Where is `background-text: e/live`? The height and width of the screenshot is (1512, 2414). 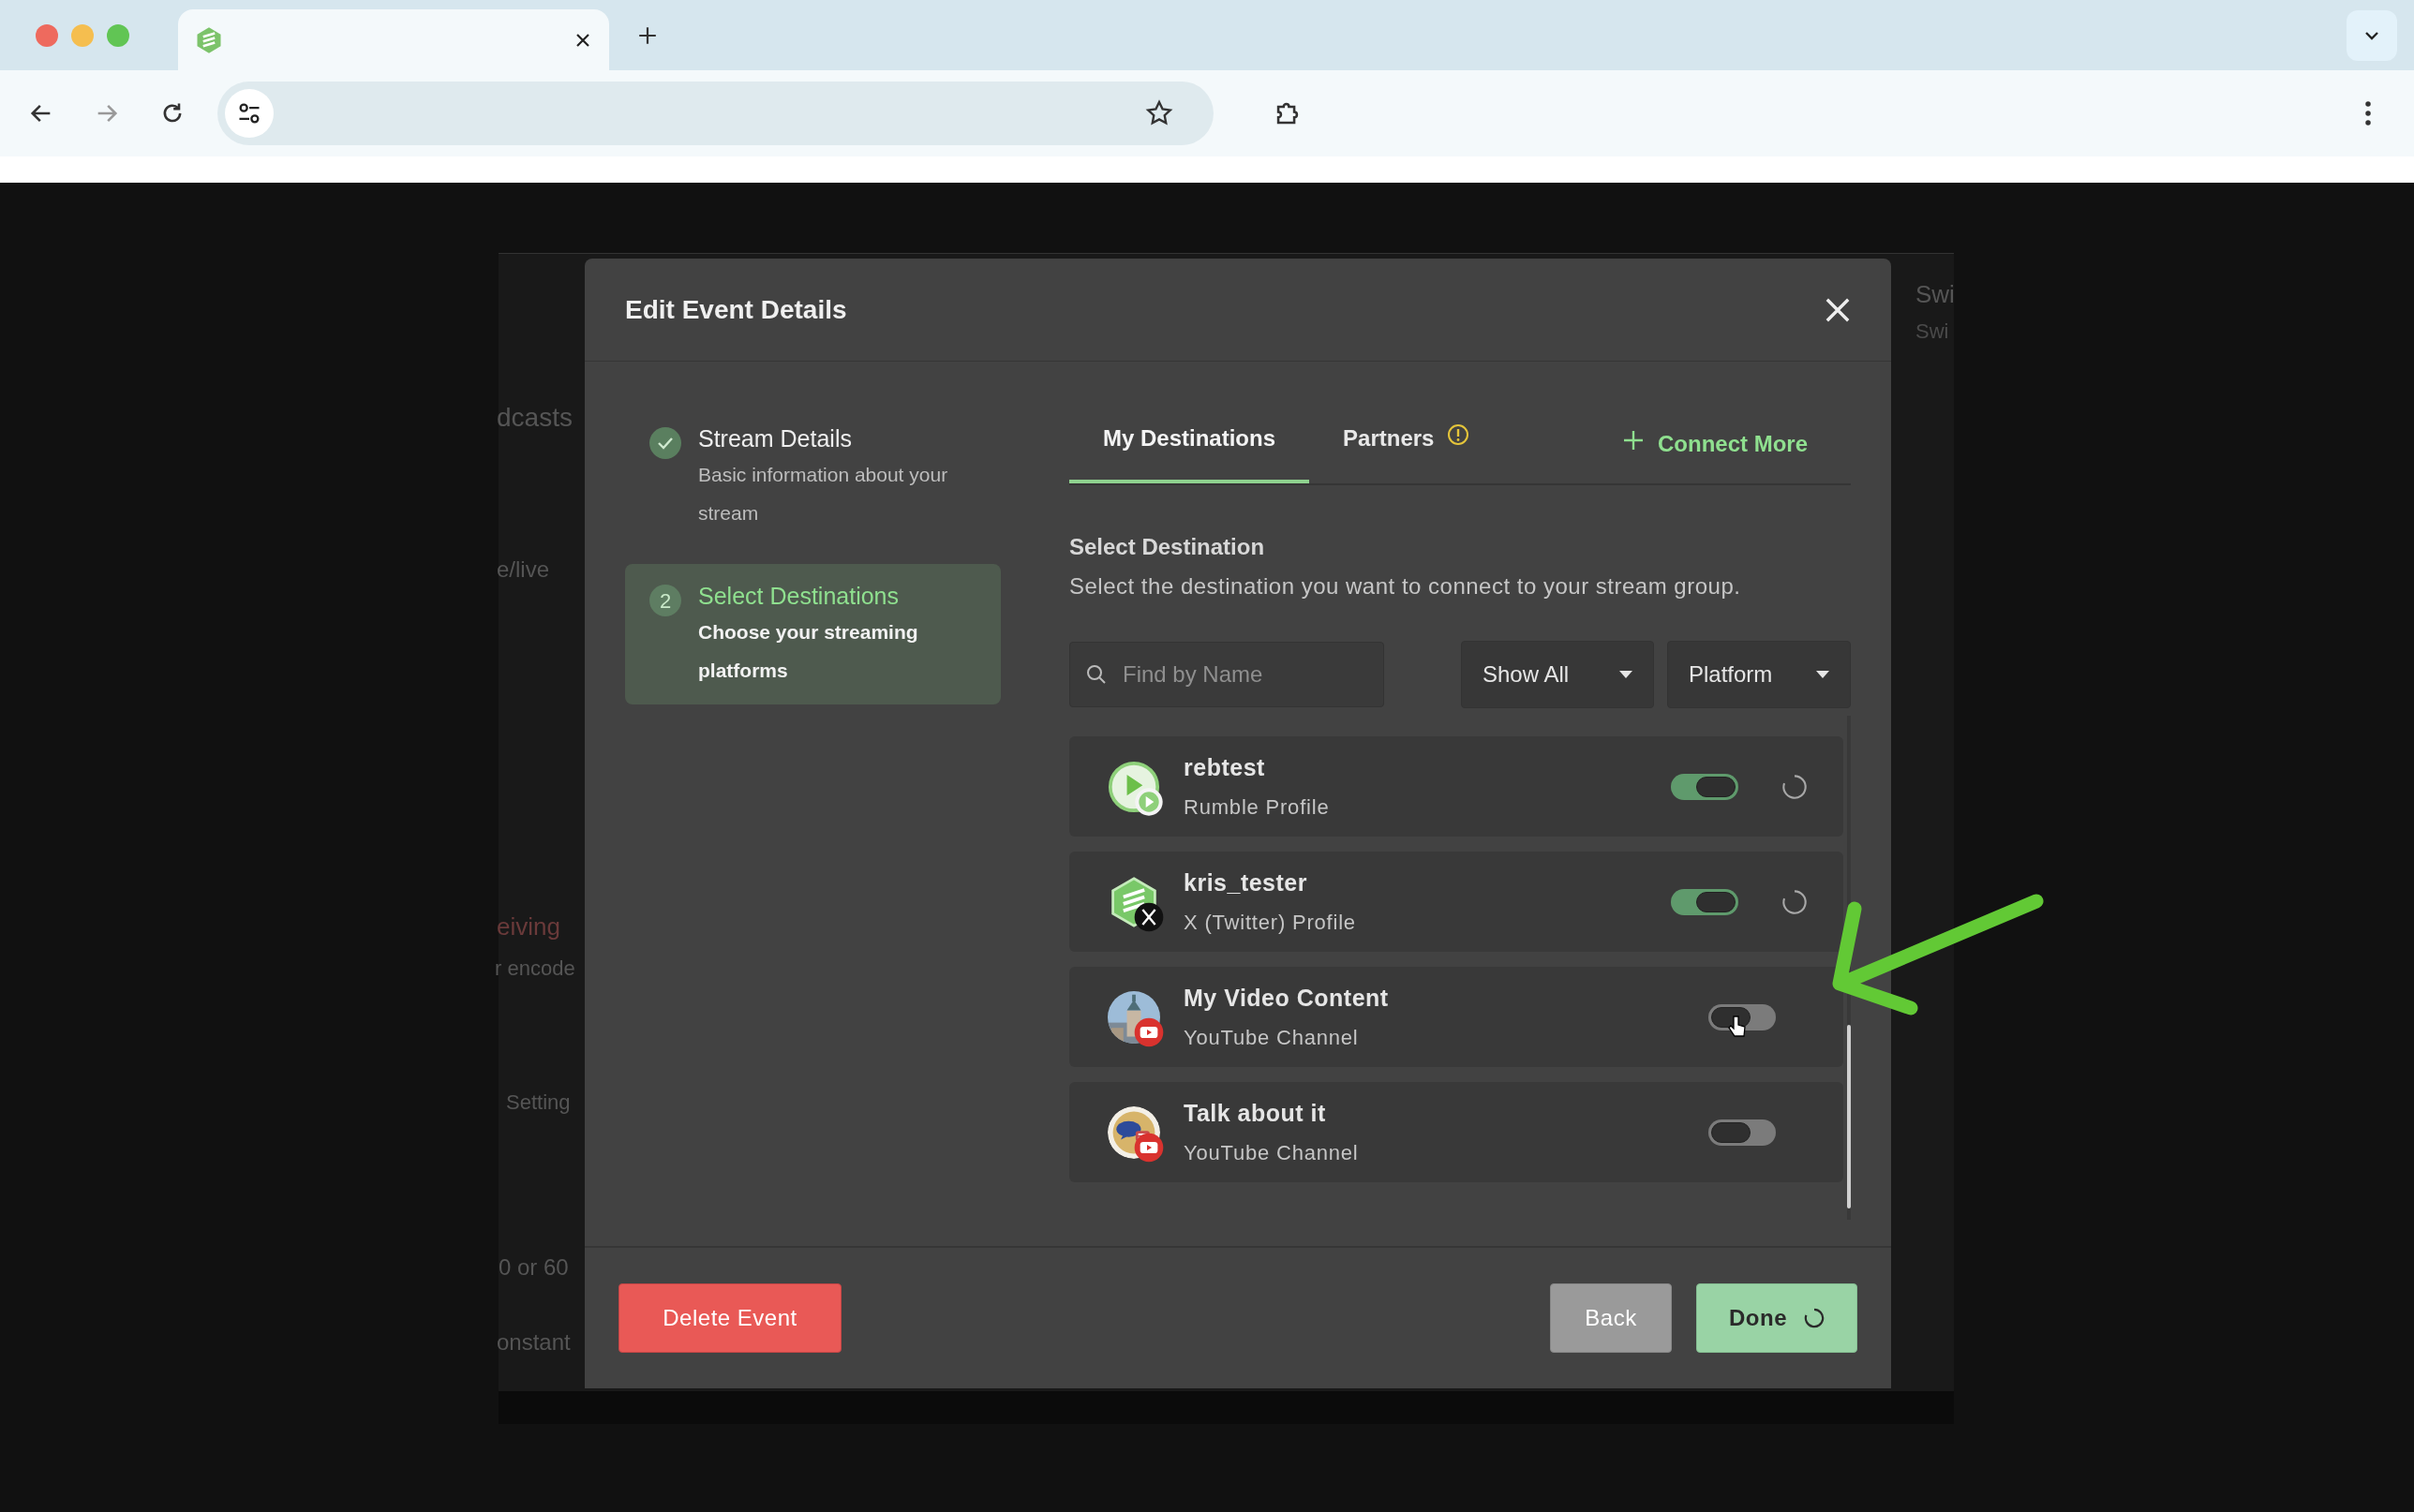
background-text: e/live is located at coordinates (523, 570).